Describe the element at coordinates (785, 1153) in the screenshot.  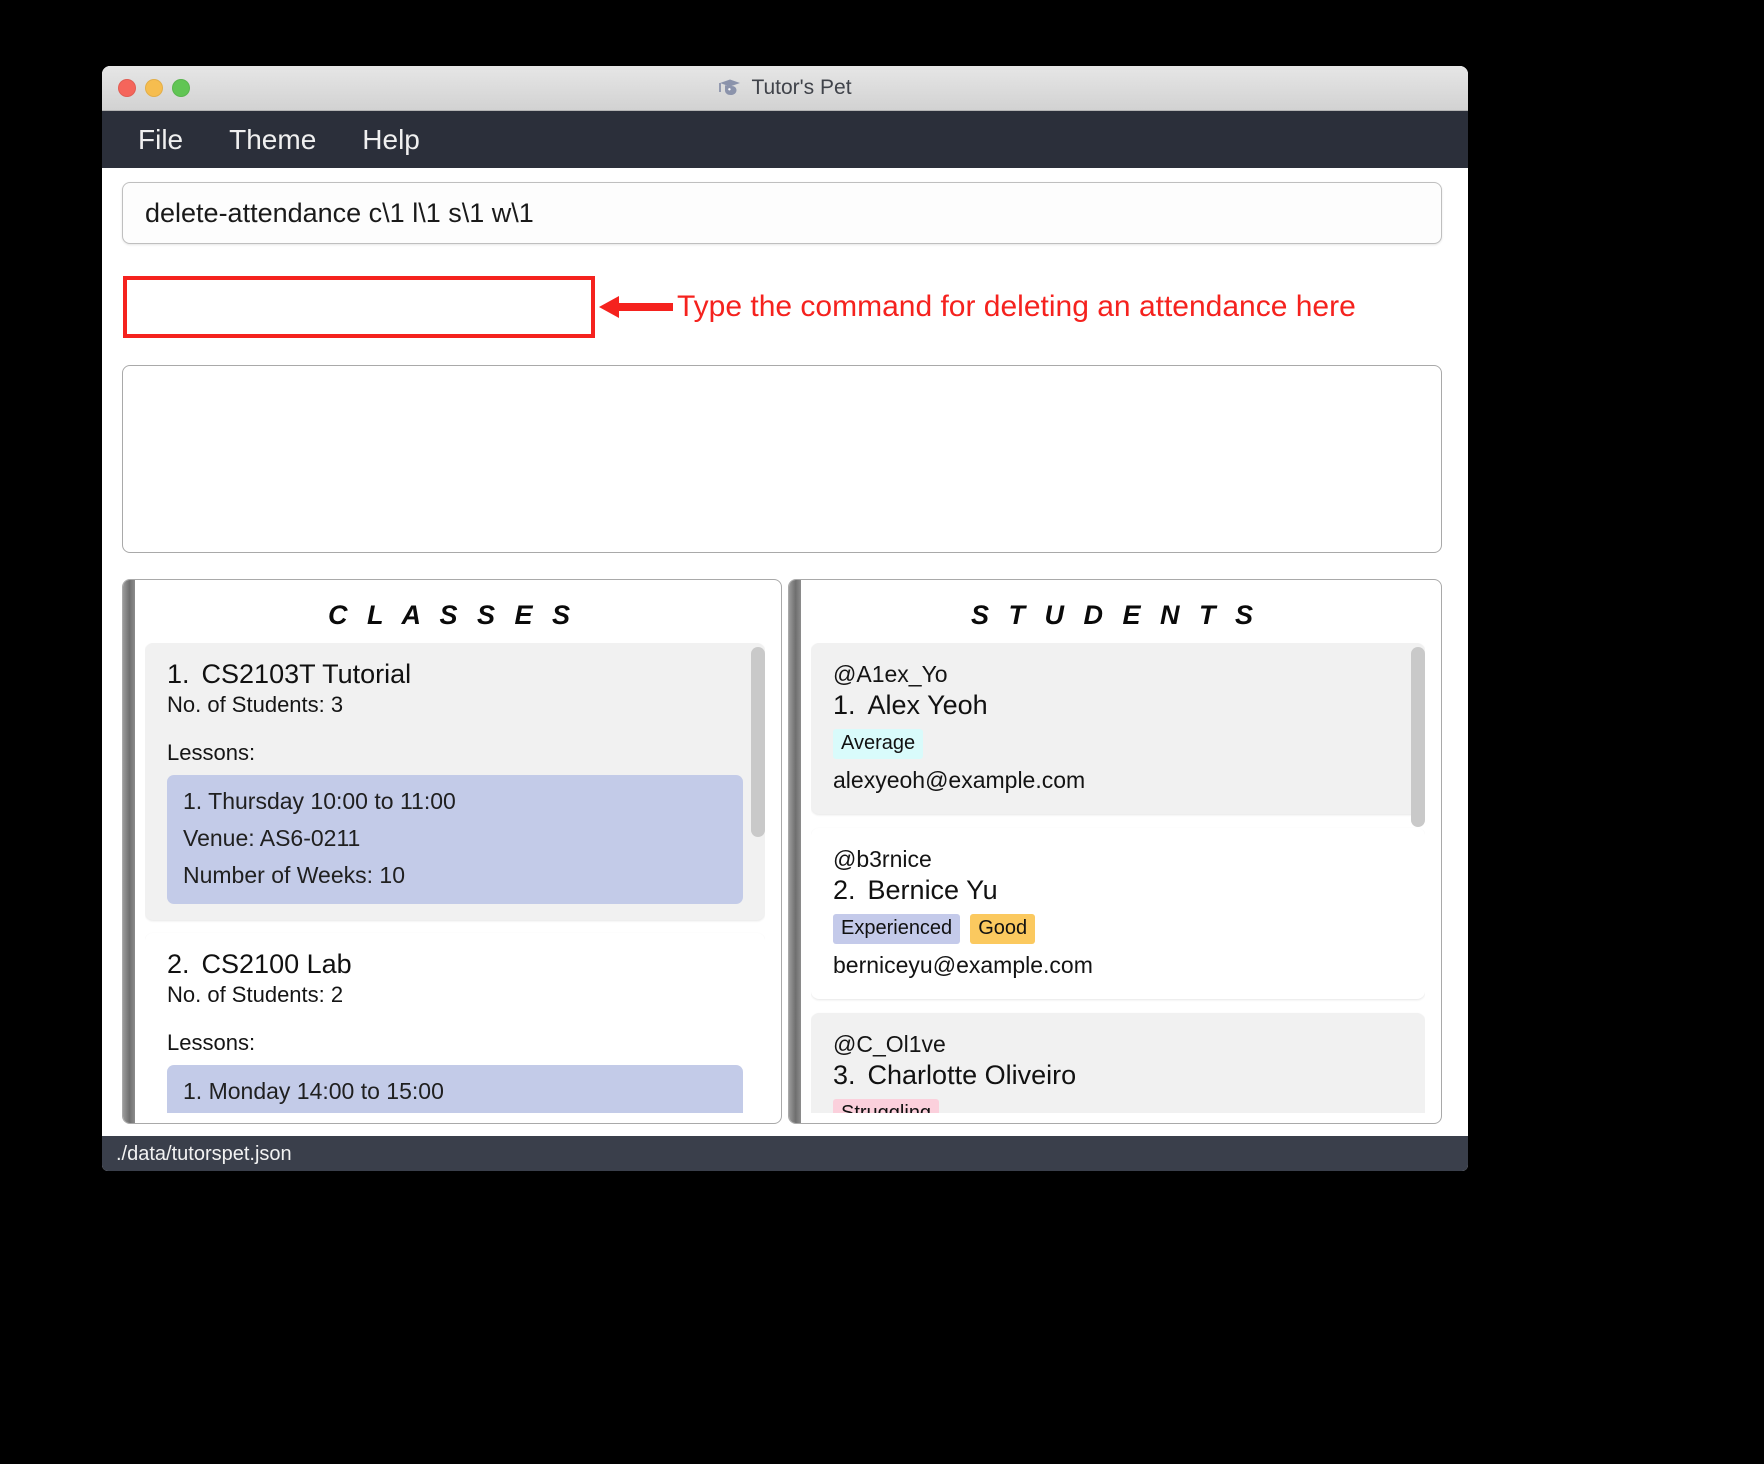
I see `status-bar: ./data/tutorspet.json` at that location.